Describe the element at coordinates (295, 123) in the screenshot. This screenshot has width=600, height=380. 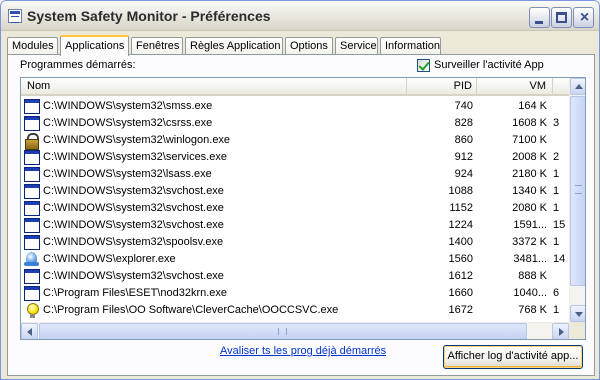
I see `list-item: C:\WINDOWS\system32\csrss.exe 828 1608 K 3` at that location.